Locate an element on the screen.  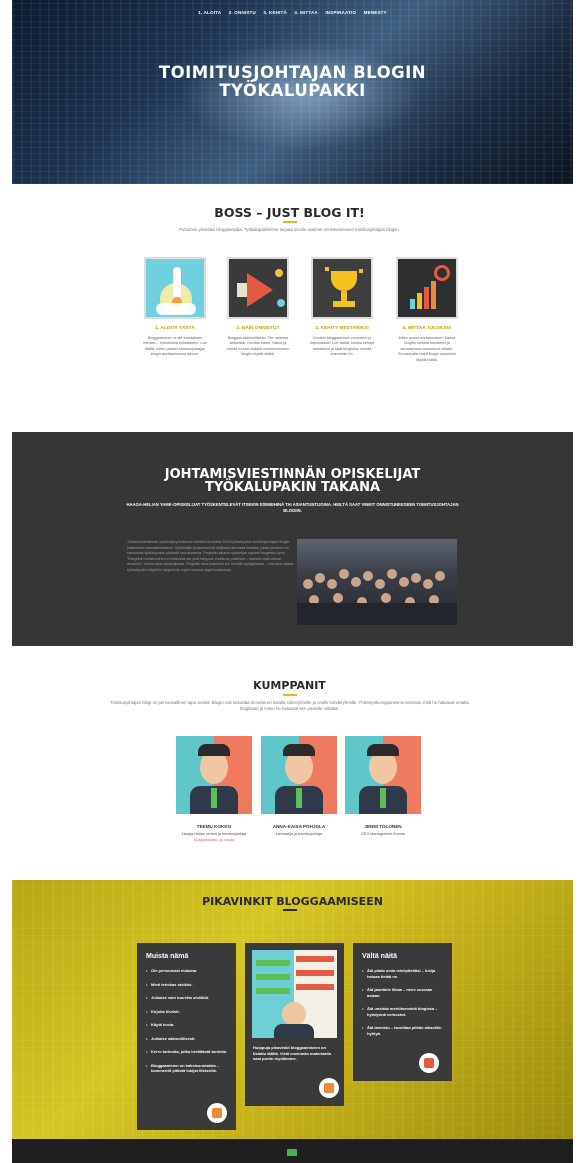
megaphone-icon is located at coordinates (258, 288).